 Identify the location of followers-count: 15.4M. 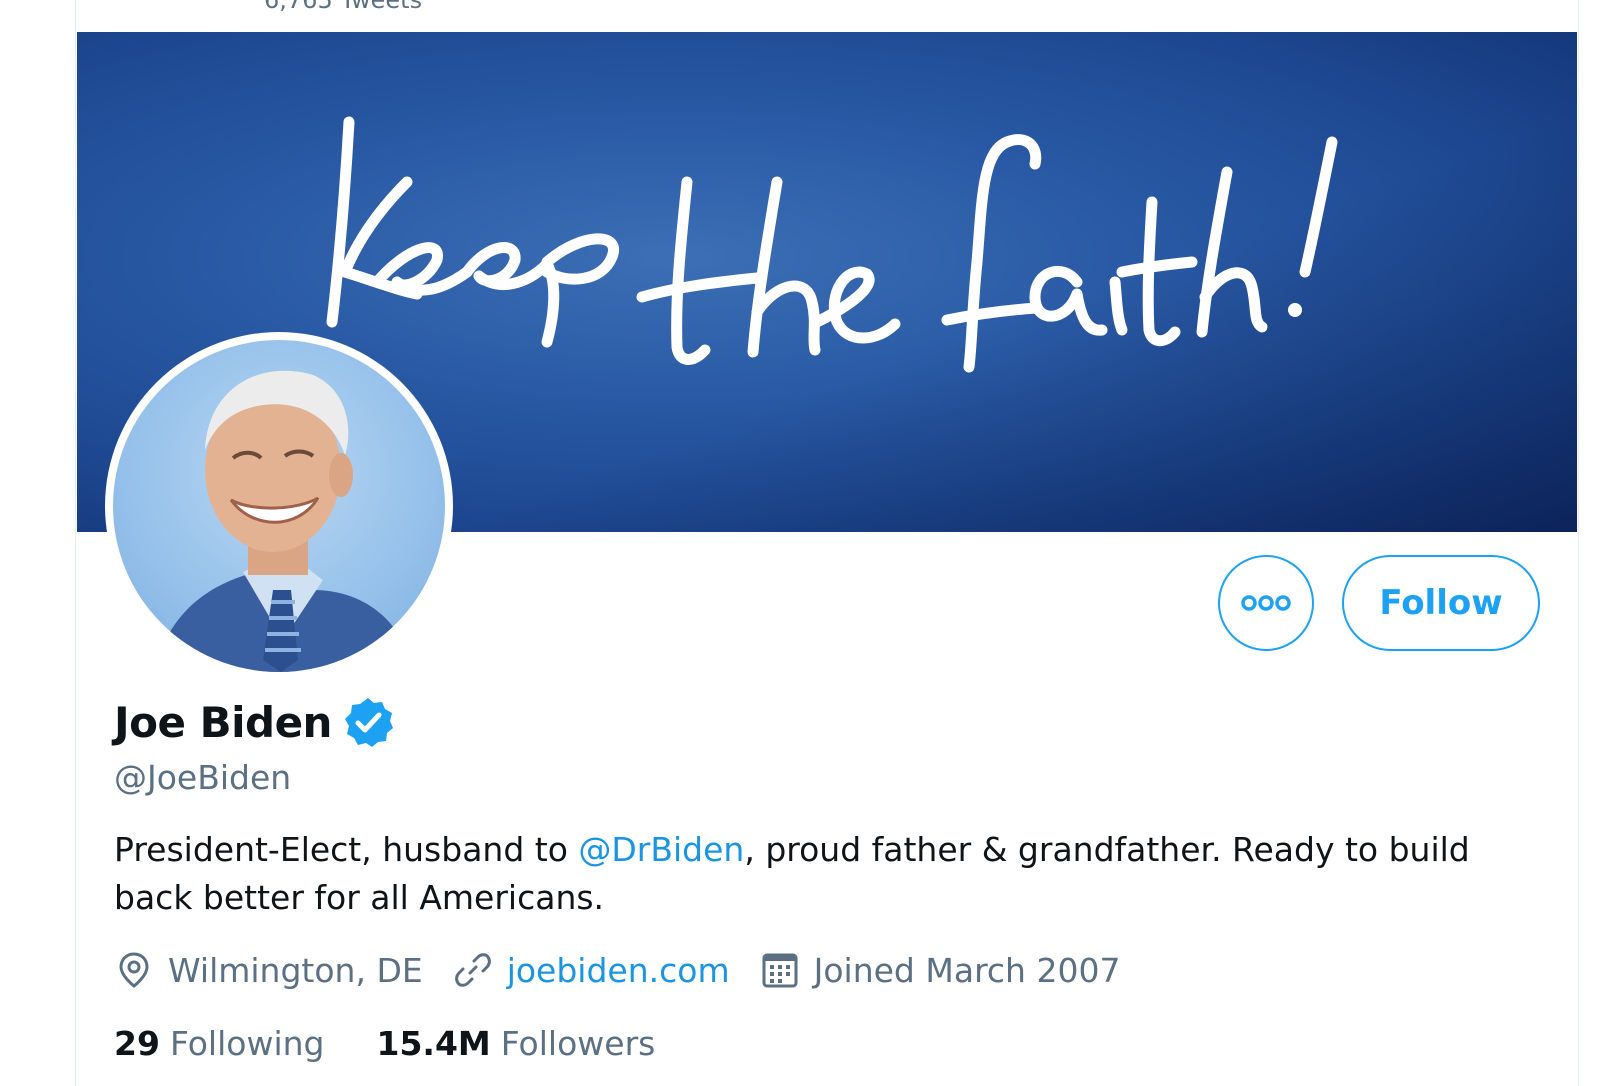
(433, 1043).